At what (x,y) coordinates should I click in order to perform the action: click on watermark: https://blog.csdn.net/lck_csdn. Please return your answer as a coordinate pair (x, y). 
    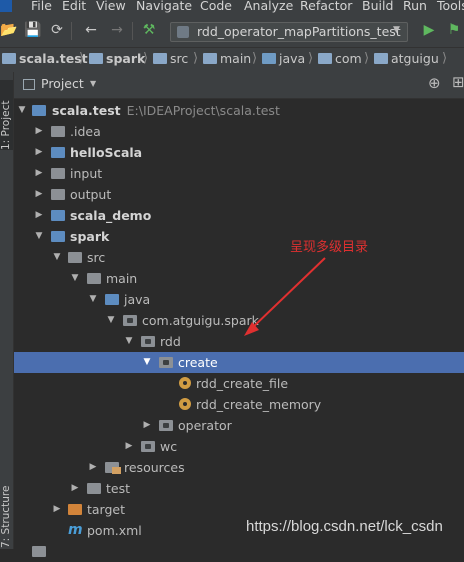
    Looking at the image, I should click on (344, 526).